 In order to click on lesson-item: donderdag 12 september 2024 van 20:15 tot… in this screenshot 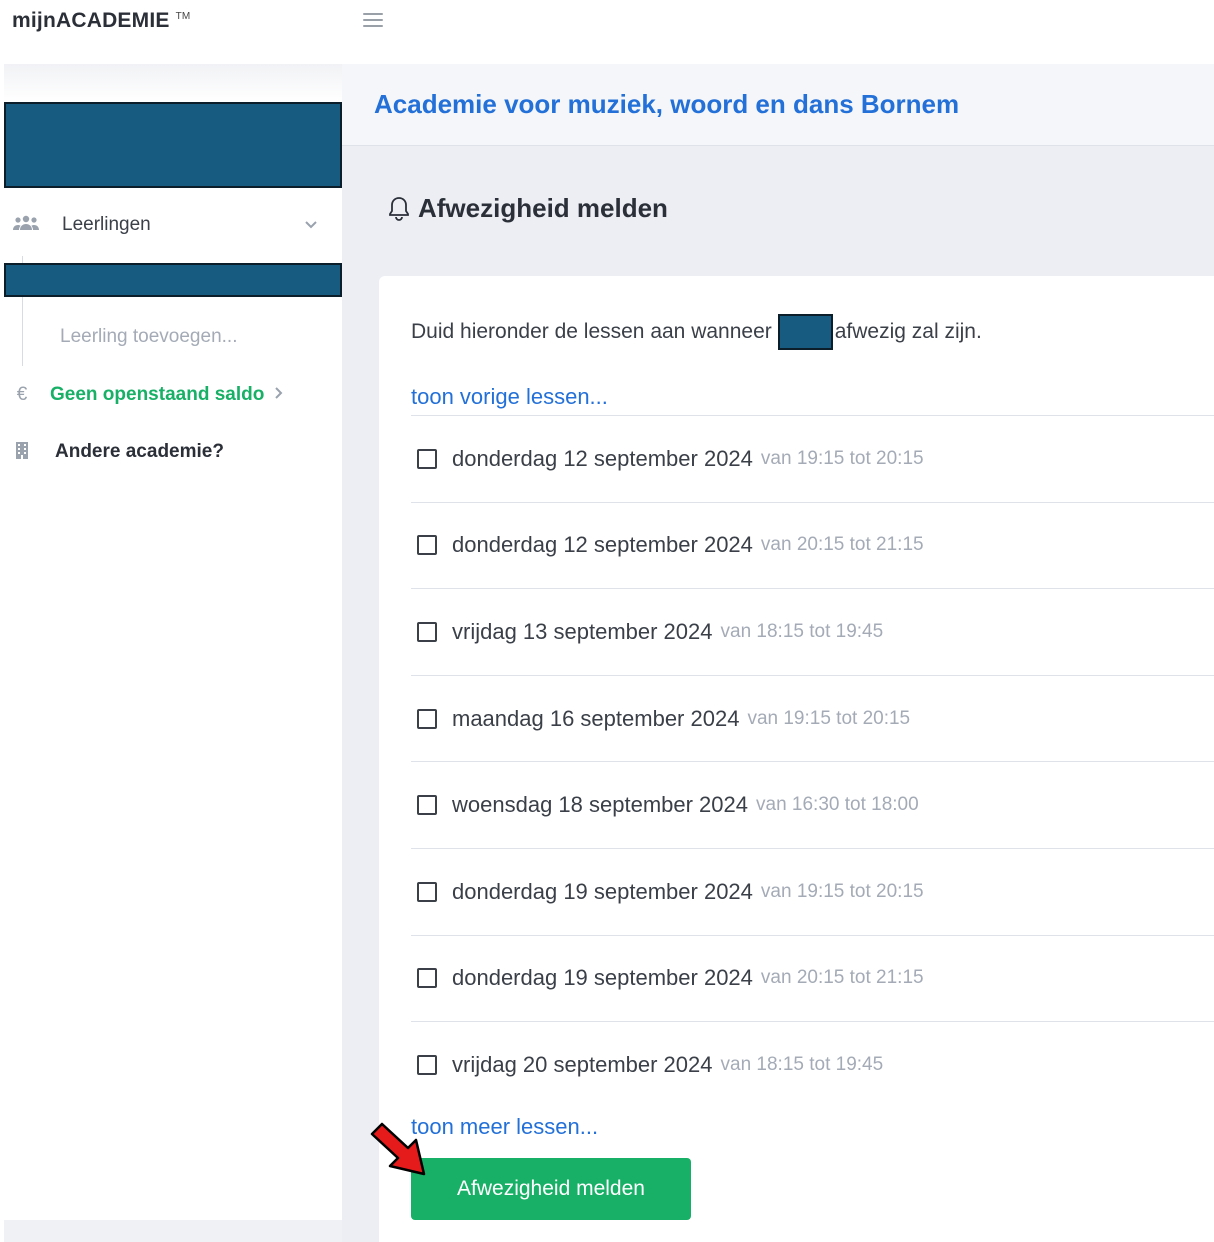, I will do `click(812, 545)`.